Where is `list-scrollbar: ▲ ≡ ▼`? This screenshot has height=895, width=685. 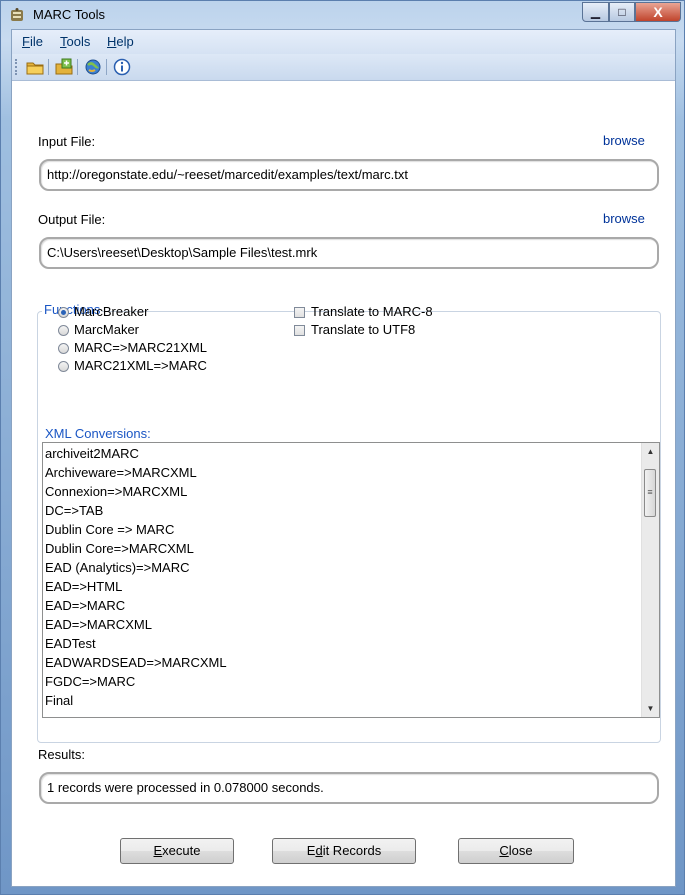
list-scrollbar: ▲ ≡ ▼ is located at coordinates (650, 580).